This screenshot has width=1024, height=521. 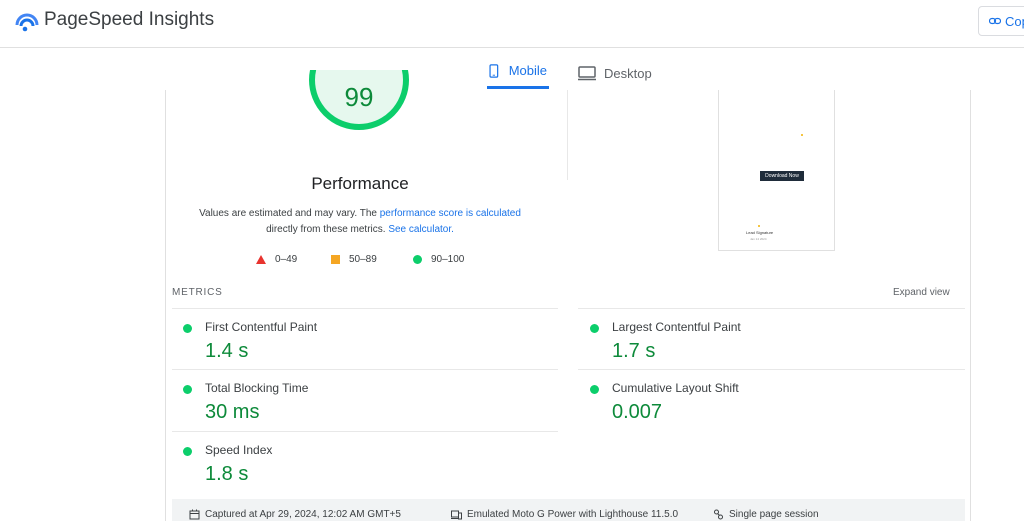 I want to click on app-title: PageSpeed Insights, so click(x=129, y=19).